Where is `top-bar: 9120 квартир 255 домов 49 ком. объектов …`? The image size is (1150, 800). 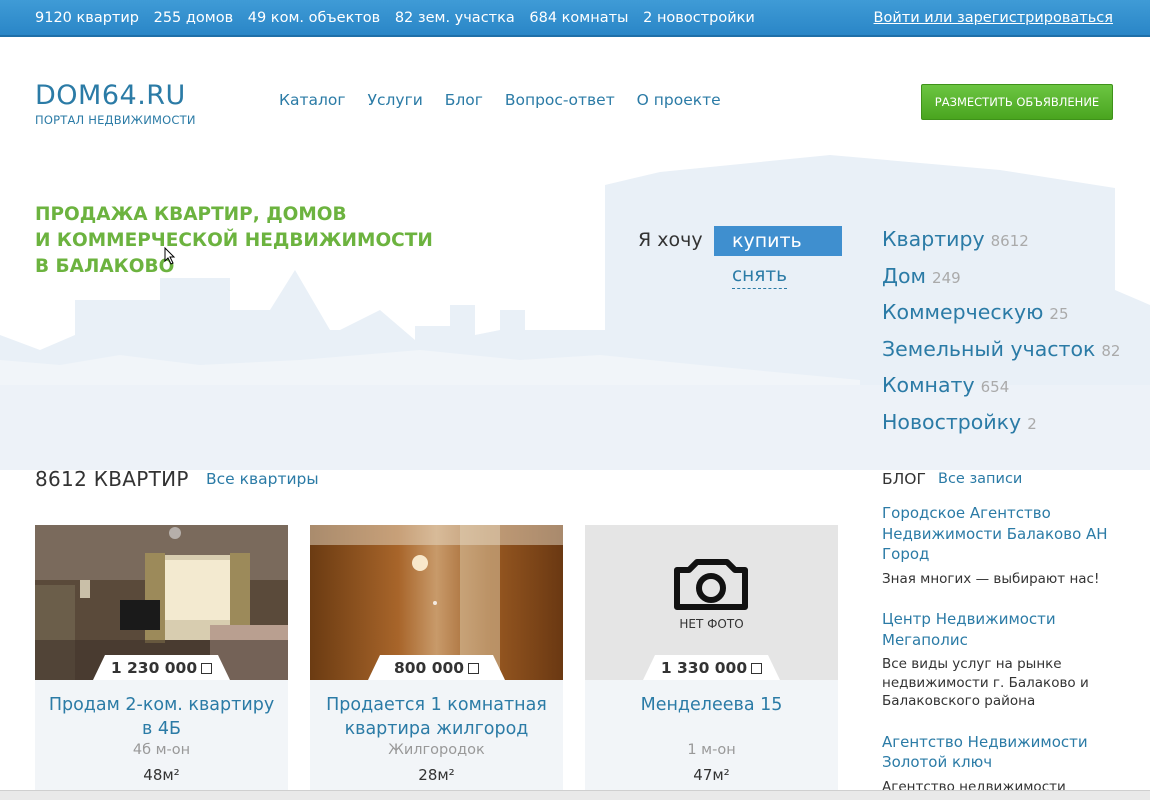 top-bar: 9120 квартир 255 домов 49 ком. объектов … is located at coordinates (575, 18).